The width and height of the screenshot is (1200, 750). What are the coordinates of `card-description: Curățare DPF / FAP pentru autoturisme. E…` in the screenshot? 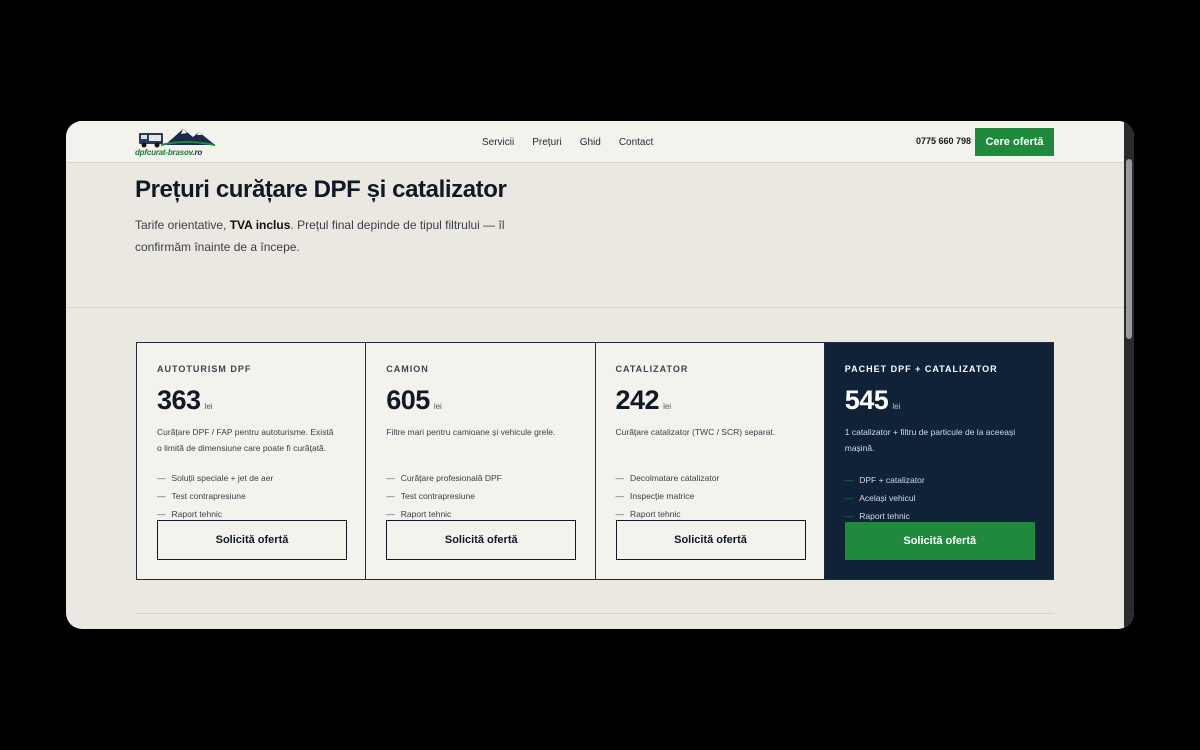 It's located at (245, 440).